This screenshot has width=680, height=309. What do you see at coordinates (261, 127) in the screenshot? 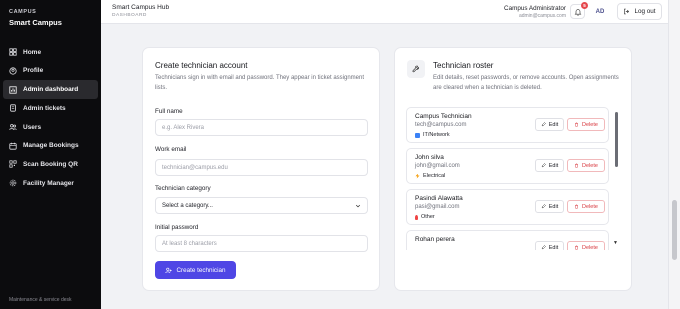
I see `full-name-field: e.g. Alex Rivera` at bounding box center [261, 127].